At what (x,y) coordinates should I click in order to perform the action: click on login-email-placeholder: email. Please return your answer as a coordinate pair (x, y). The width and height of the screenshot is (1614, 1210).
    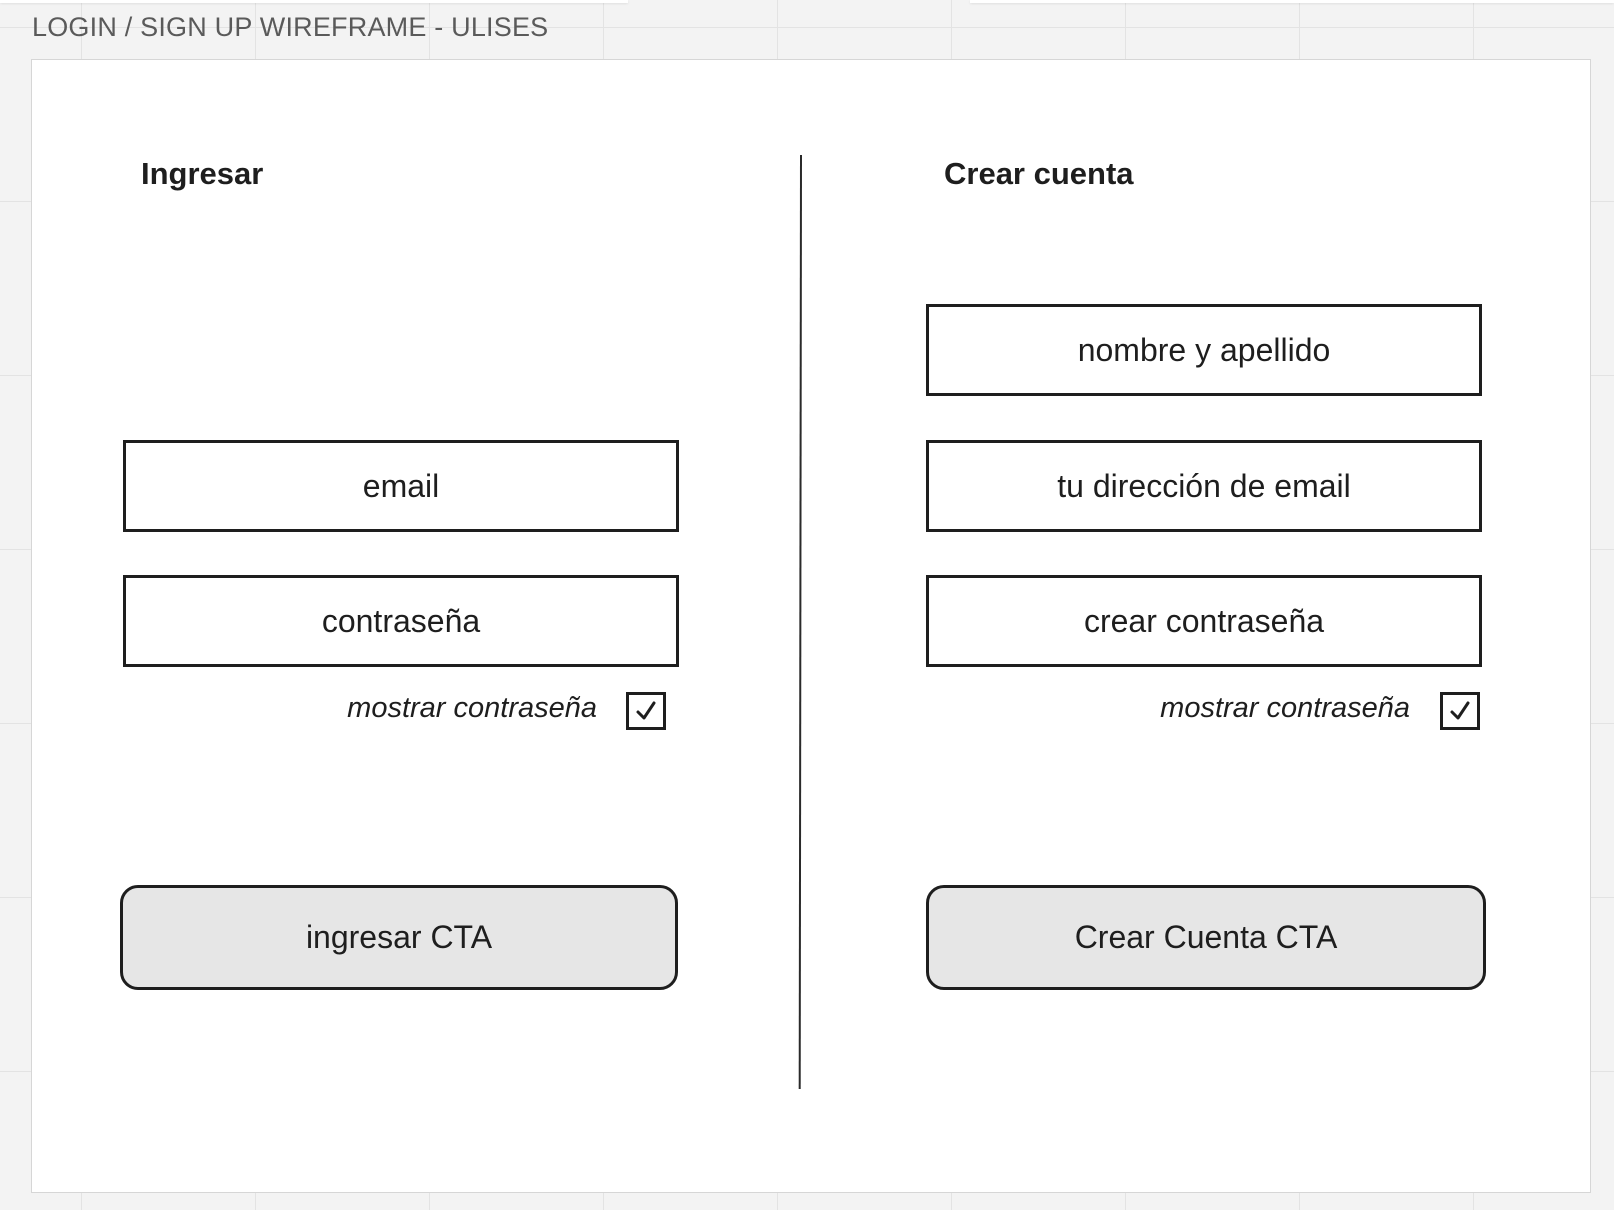
    Looking at the image, I should click on (401, 485).